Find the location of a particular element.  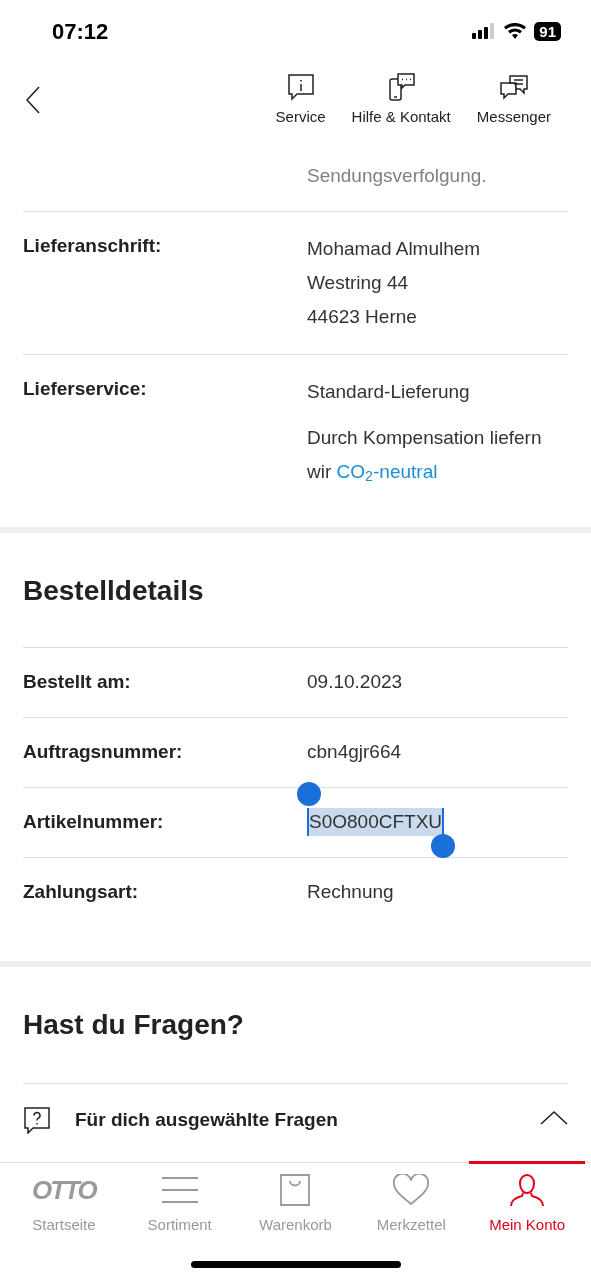

back-button is located at coordinates (33, 100).